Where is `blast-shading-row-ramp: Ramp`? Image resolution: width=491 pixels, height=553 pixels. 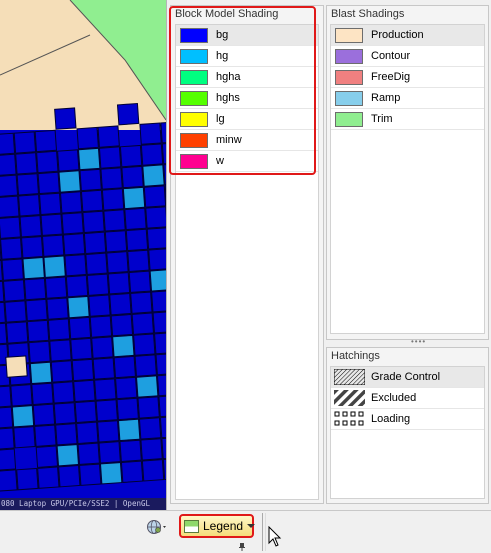
blast-shading-row-ramp: Ramp is located at coordinates (407, 98).